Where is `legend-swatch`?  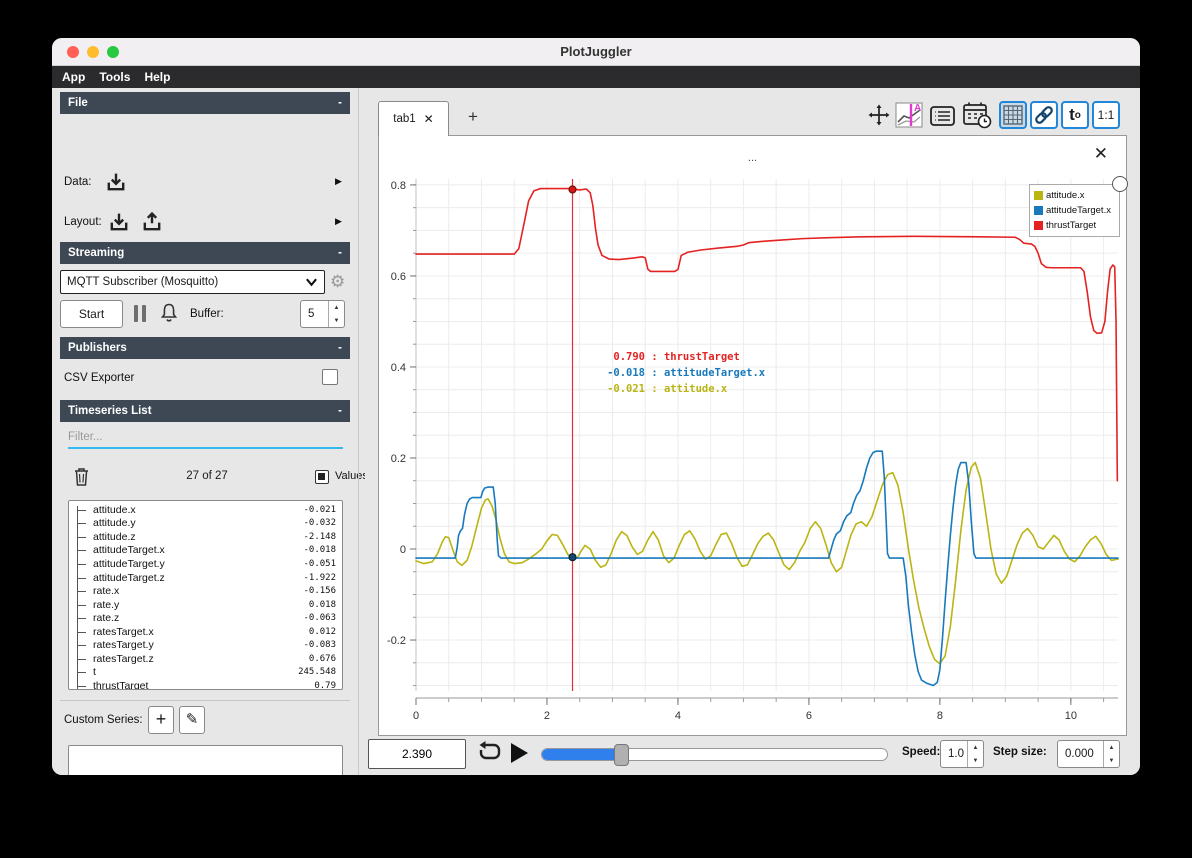
legend-swatch is located at coordinates (1038, 195).